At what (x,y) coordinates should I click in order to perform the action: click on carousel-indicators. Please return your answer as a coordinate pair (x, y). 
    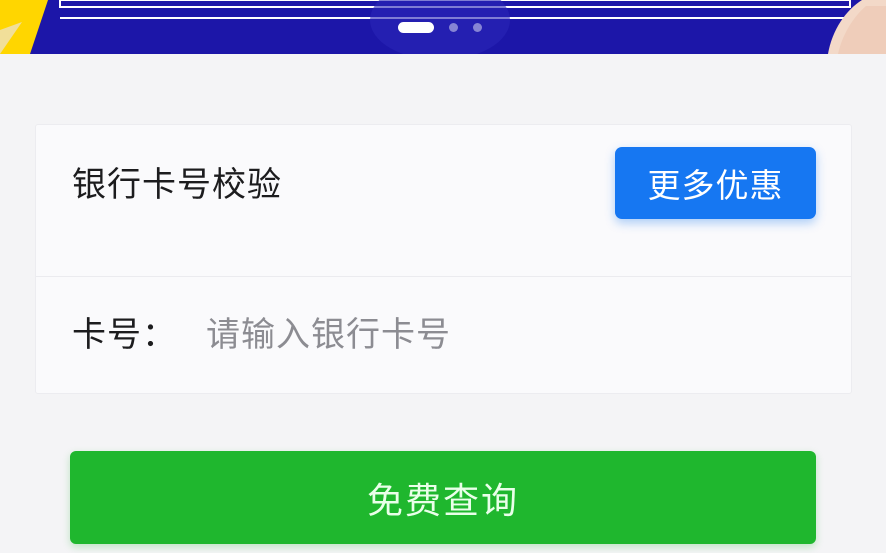
    Looking at the image, I should click on (440, 27).